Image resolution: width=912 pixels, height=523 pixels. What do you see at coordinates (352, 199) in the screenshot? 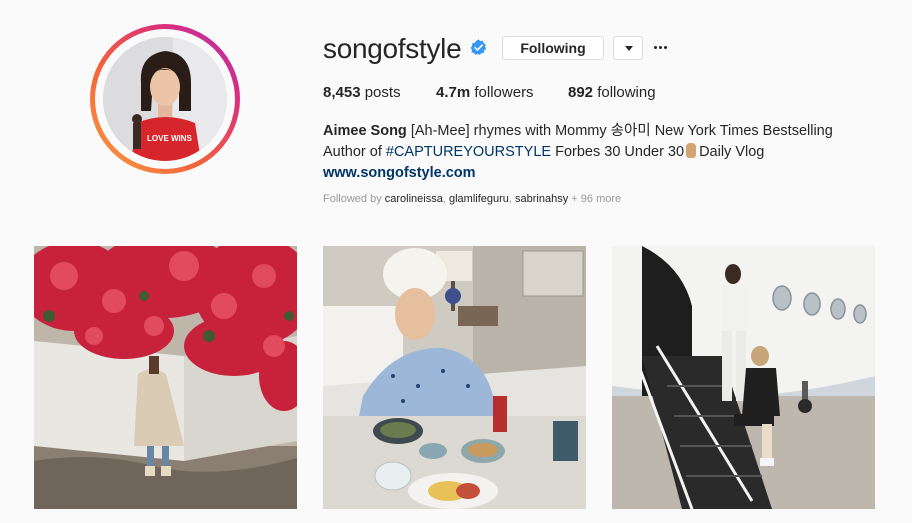
I see `followed-by-prefix: Followed by` at bounding box center [352, 199].